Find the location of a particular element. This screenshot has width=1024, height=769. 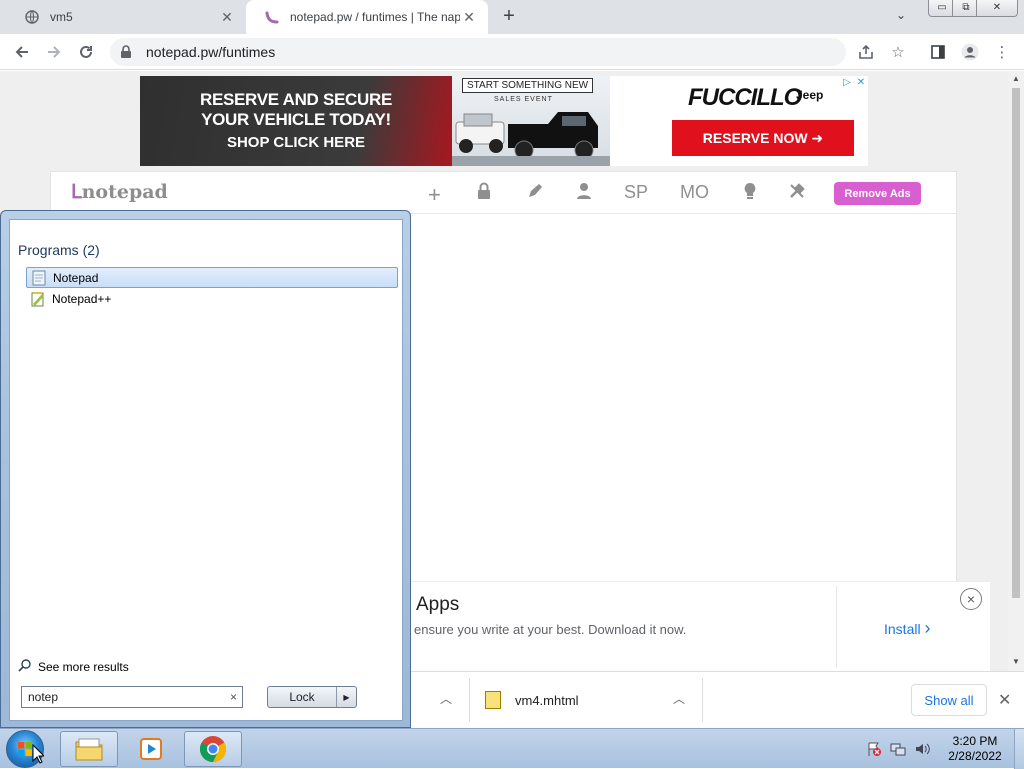

remove-ads-button: Remove Ads is located at coordinates (877, 193).